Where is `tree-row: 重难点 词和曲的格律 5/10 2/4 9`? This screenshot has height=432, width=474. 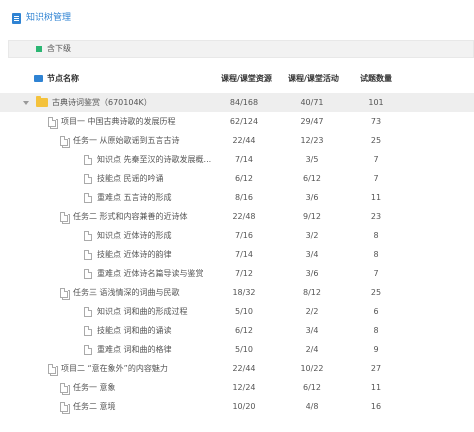
tree-row: 重难点 词和曲的格律 5/10 2/4 9 is located at coordinates (237, 349).